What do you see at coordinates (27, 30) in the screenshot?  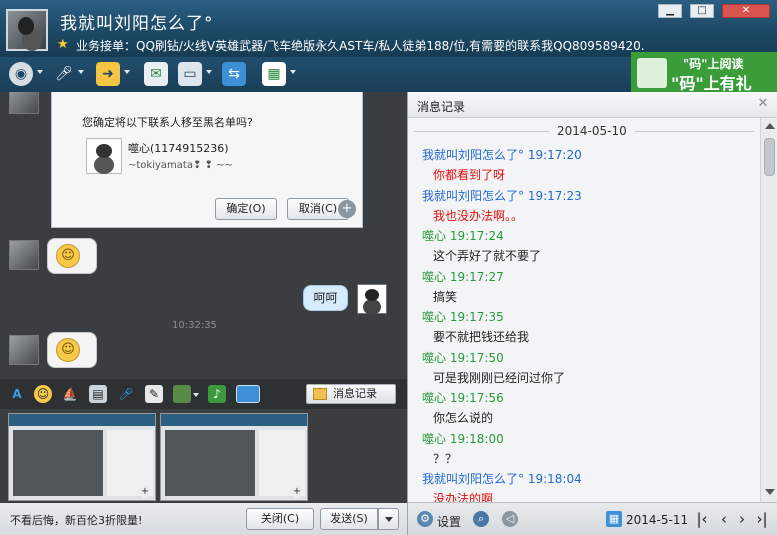 I see `contact-avatar` at bounding box center [27, 30].